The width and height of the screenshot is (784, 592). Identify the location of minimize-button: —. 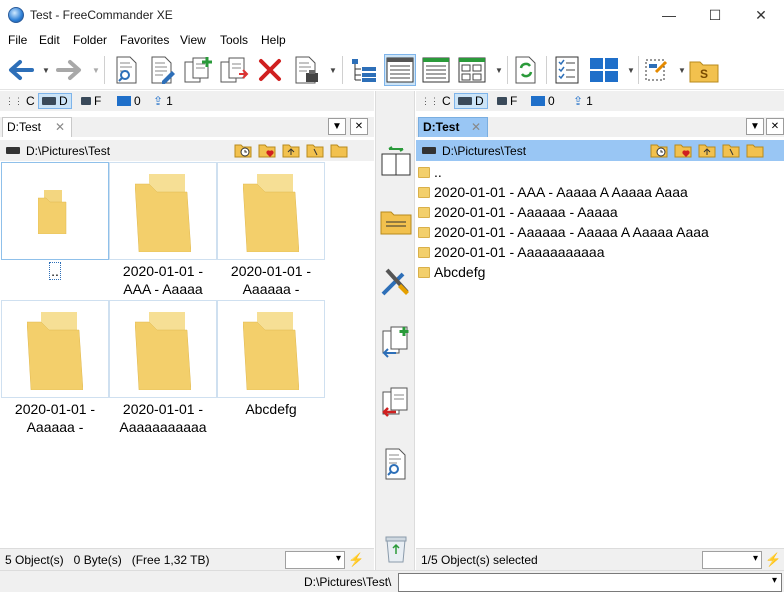
(669, 15).